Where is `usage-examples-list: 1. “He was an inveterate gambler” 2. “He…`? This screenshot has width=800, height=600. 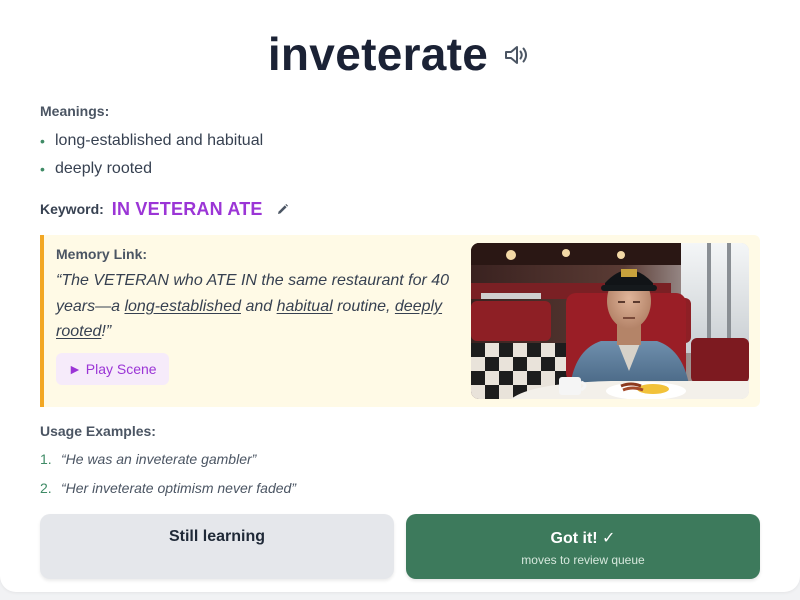 usage-examples-list: 1. “He was an inveterate gambler” 2. “He… is located at coordinates (168, 479).